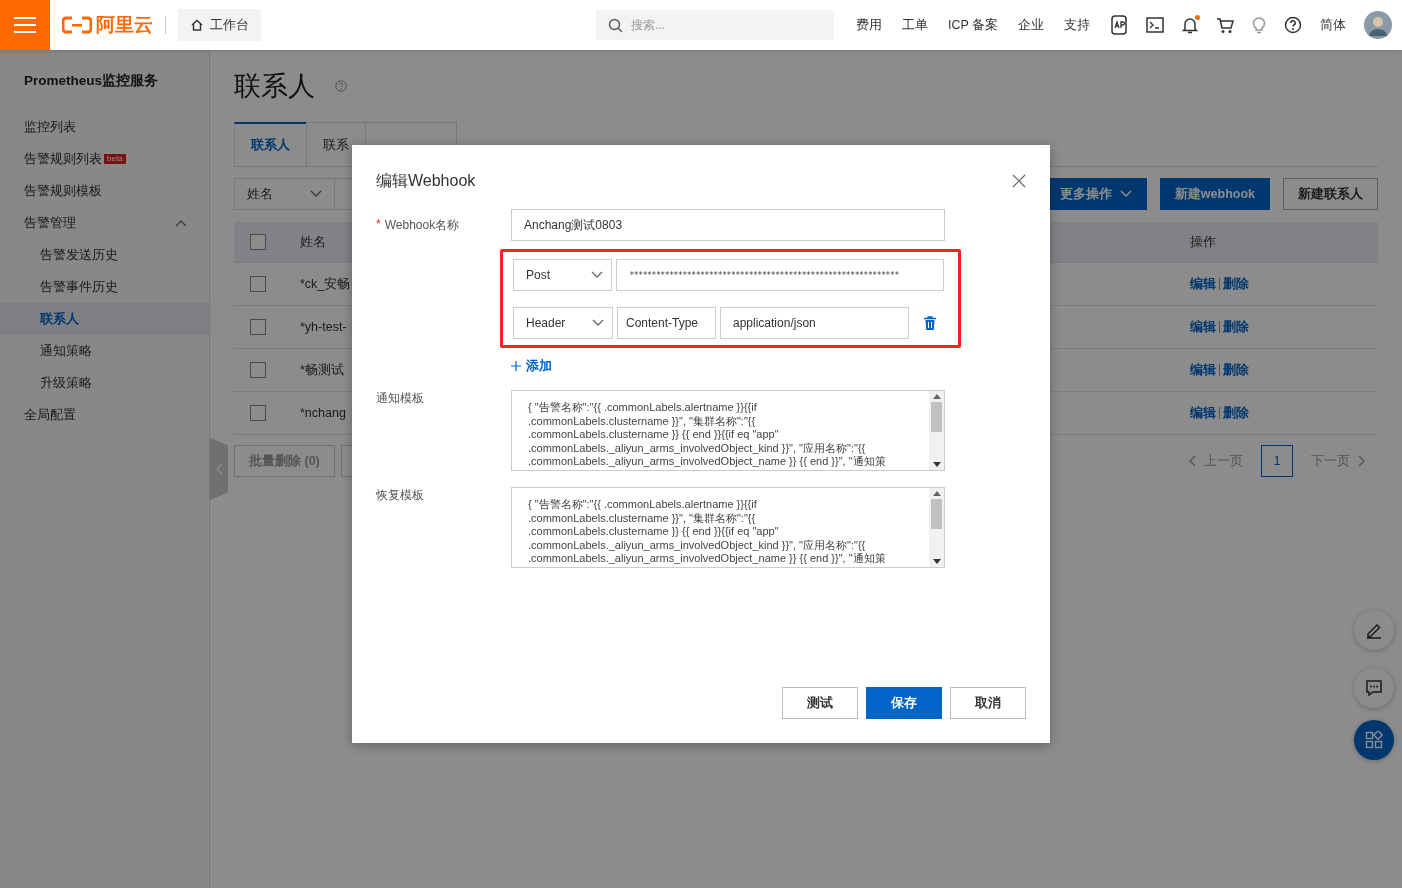 The width and height of the screenshot is (1402, 888). Describe the element at coordinates (563, 275) in the screenshot. I see `method-select: Post` at that location.